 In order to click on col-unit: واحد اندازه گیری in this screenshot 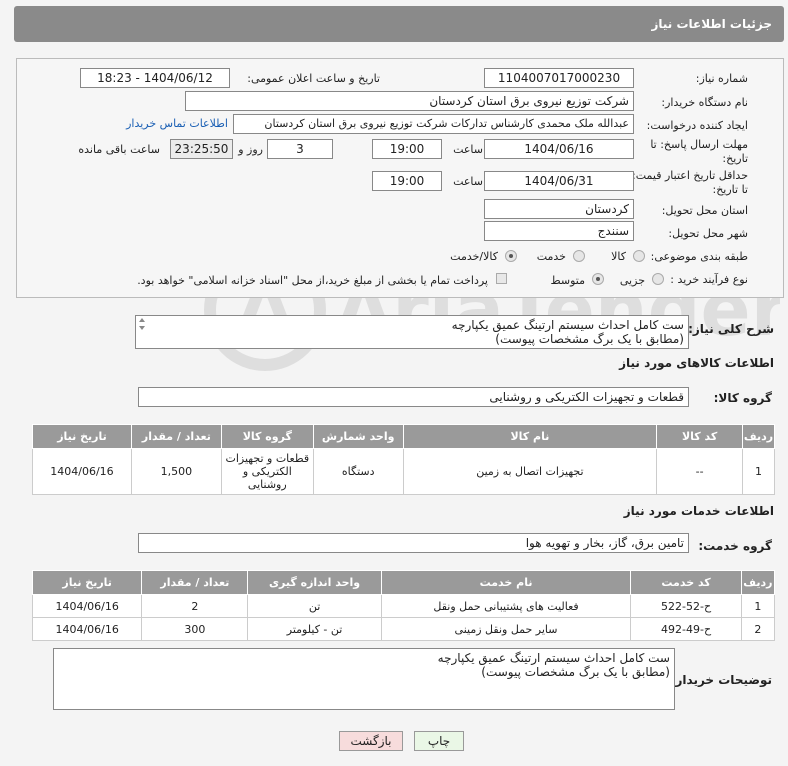, I will do `click(314, 582)`.